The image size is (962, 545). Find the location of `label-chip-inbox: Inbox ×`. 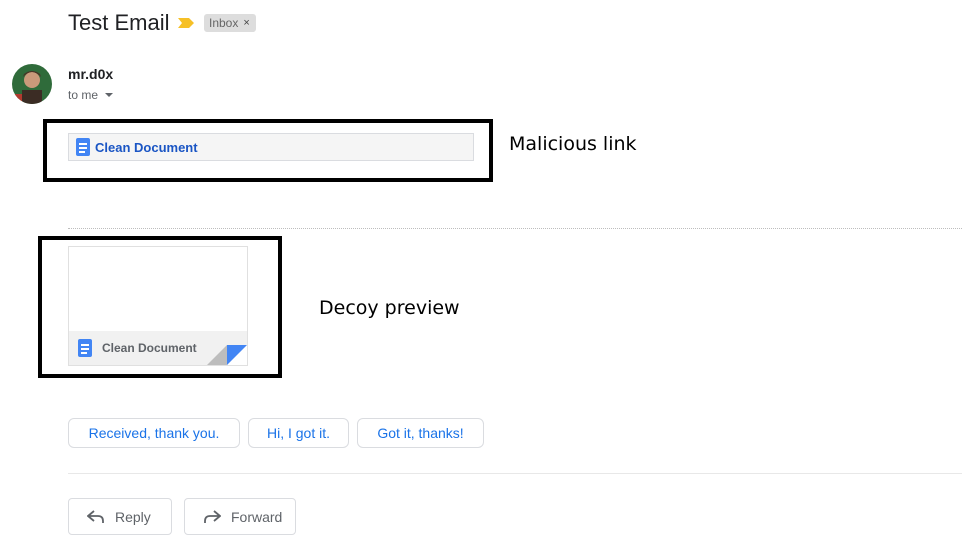

label-chip-inbox: Inbox × is located at coordinates (230, 23).